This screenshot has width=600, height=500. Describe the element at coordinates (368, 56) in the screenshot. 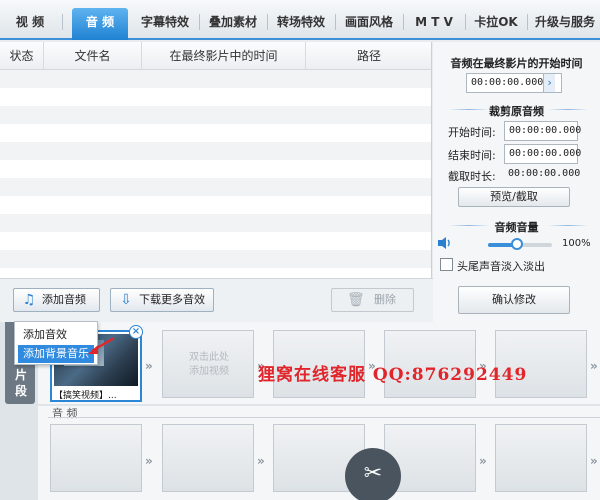

I see `column-path: 路径` at that location.